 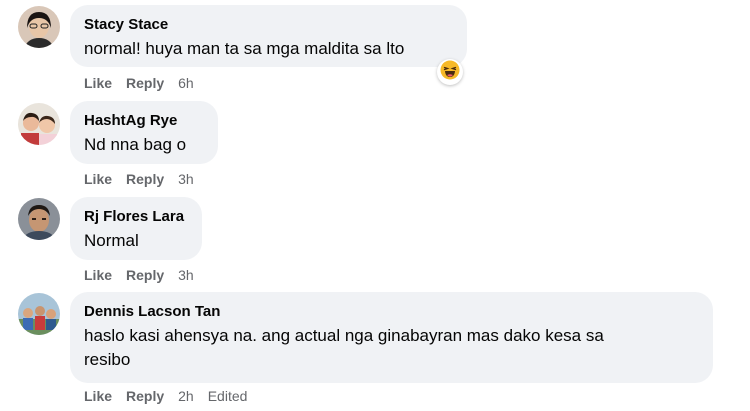 What do you see at coordinates (268, 25) in the screenshot?
I see `comment-author: Stacy Stace` at bounding box center [268, 25].